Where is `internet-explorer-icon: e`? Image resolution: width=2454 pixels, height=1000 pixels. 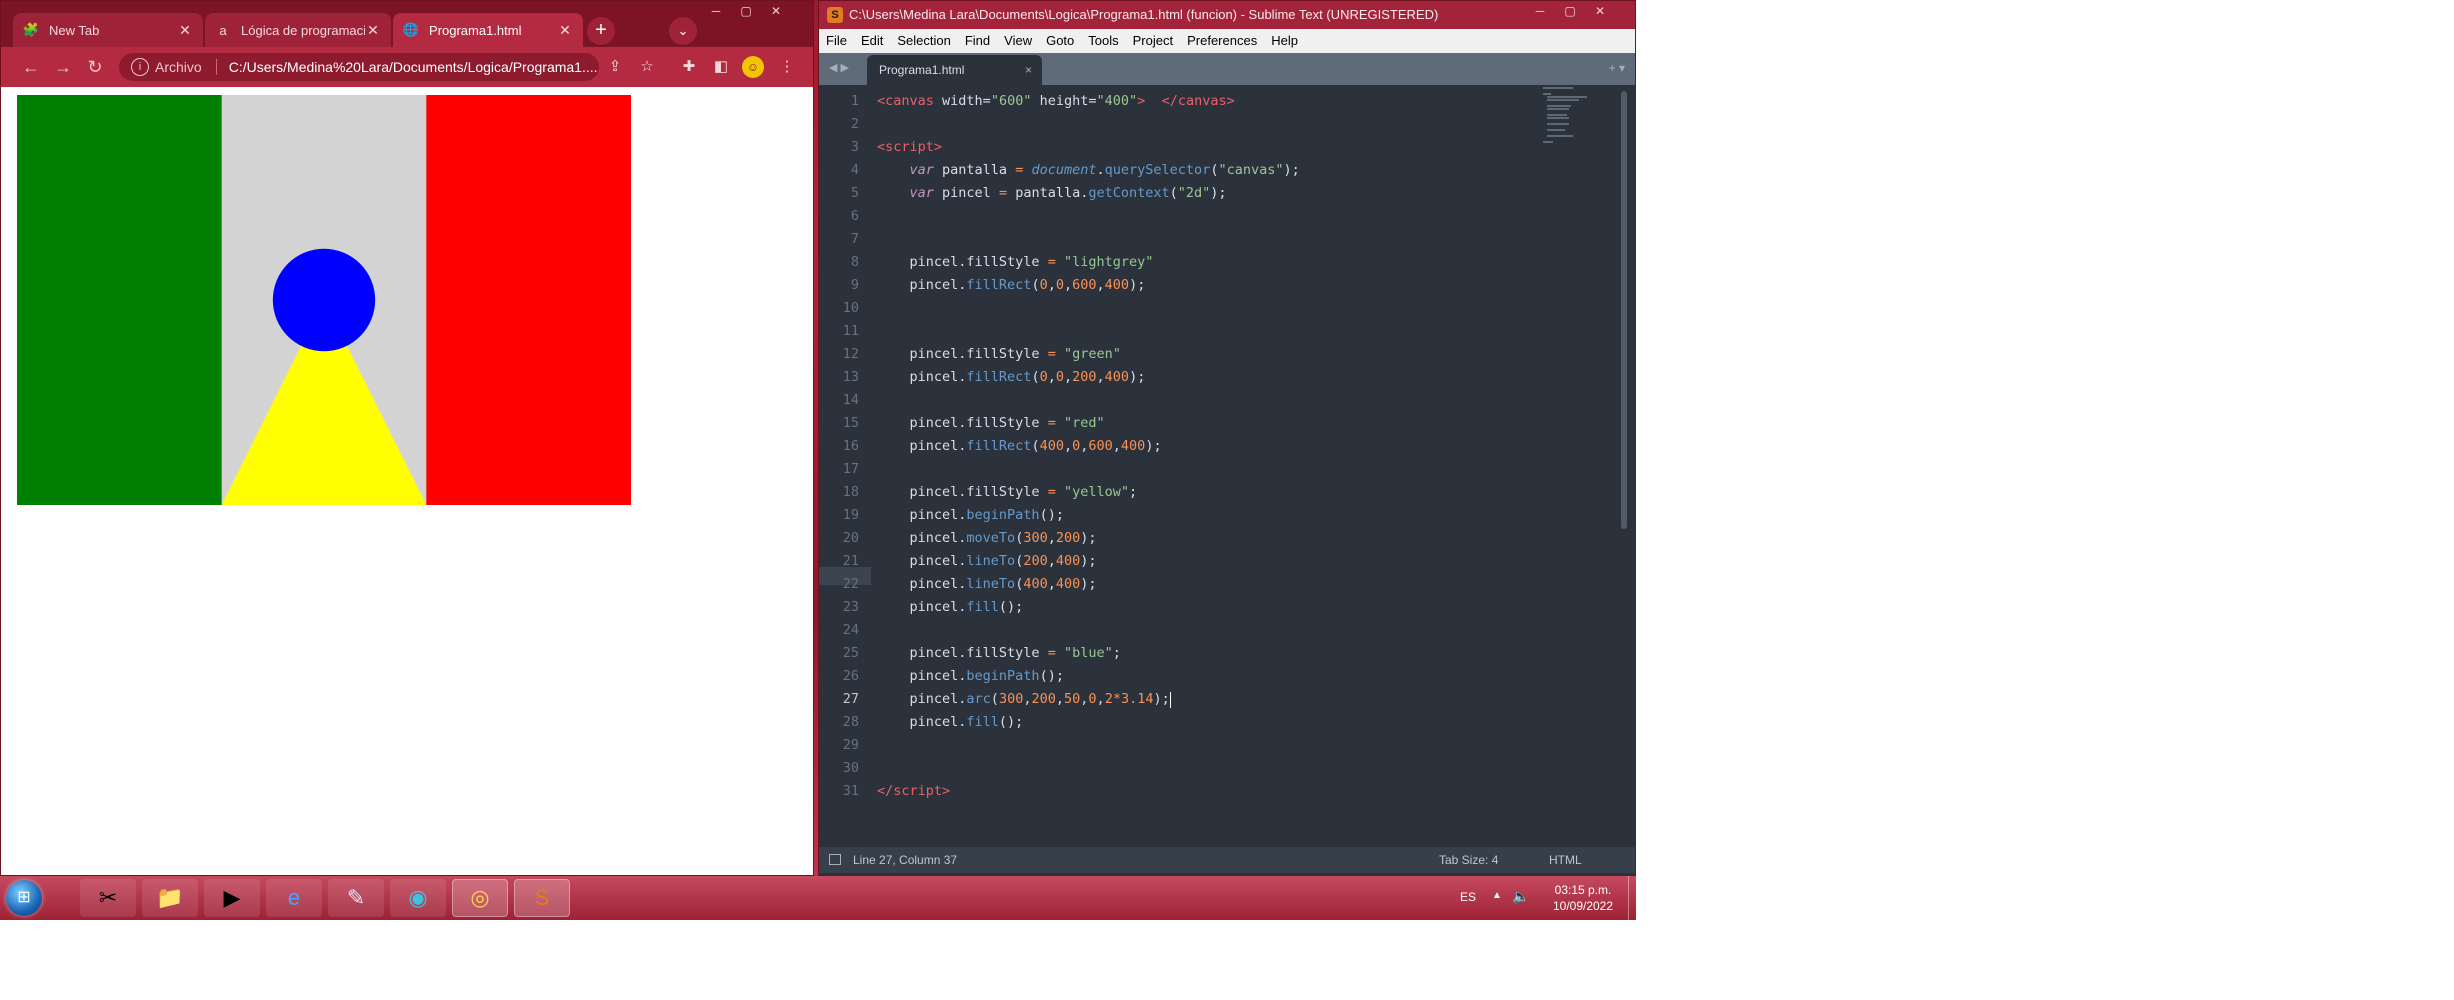
internet-explorer-icon: e is located at coordinates (294, 898).